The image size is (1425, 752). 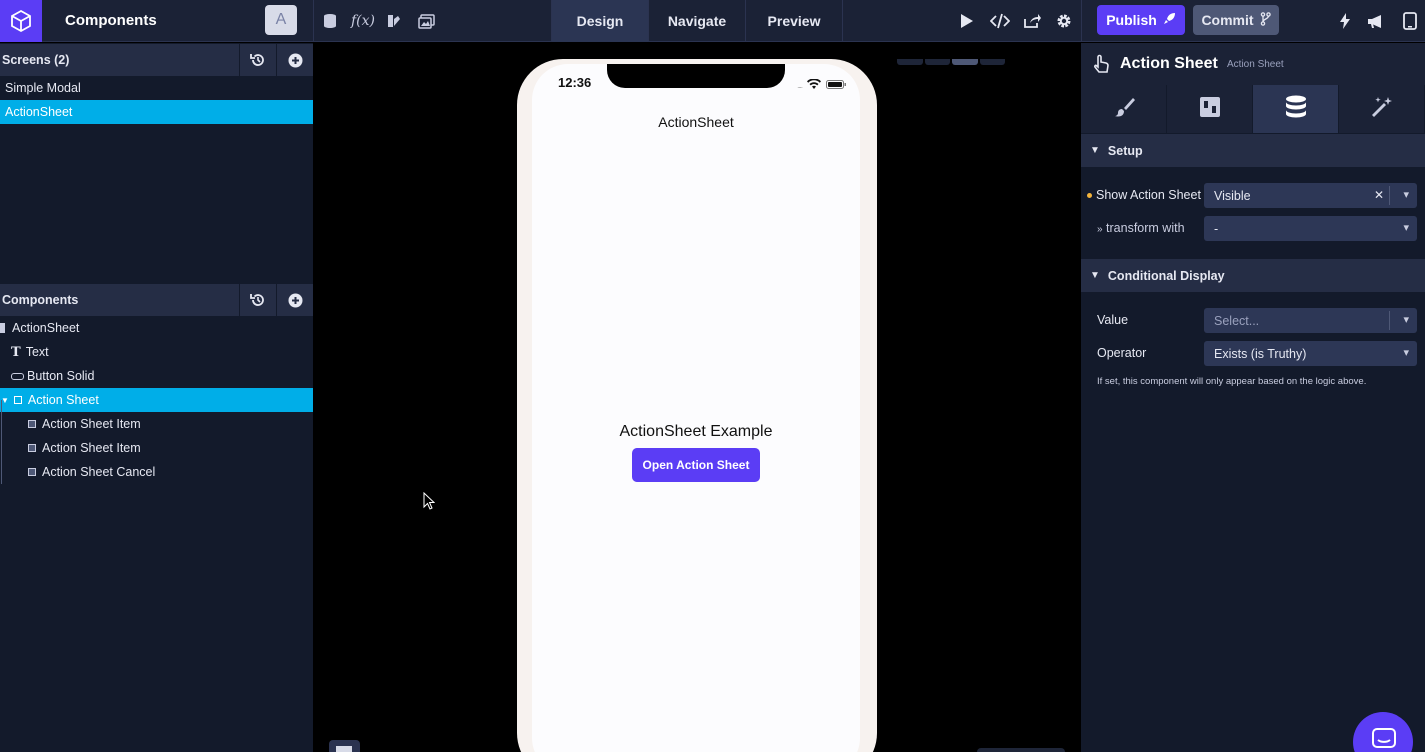 I want to click on tree-item-action-sheet: ▼ Action Sheet, so click(x=156, y=400).